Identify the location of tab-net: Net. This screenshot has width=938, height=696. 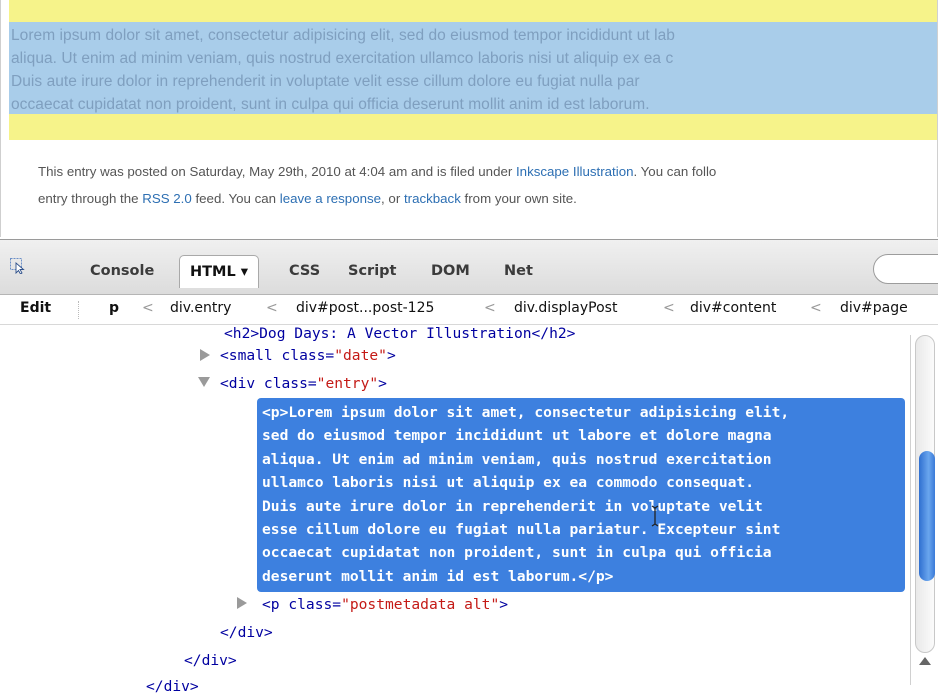
(518, 271).